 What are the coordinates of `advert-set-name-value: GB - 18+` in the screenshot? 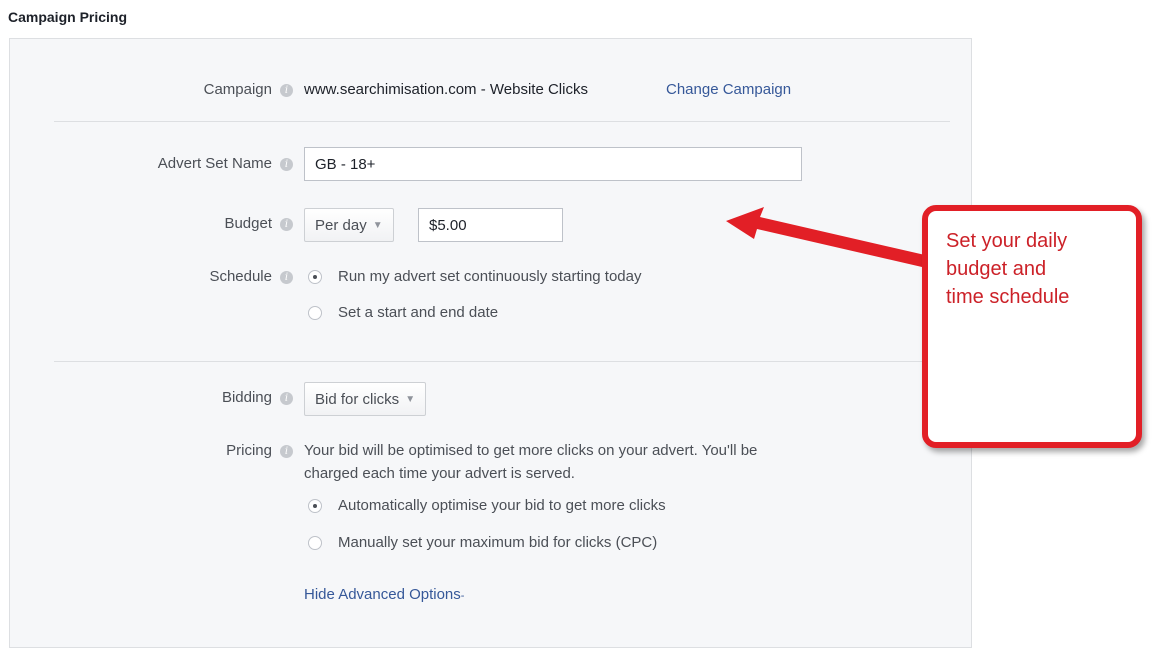 It's located at (345, 164).